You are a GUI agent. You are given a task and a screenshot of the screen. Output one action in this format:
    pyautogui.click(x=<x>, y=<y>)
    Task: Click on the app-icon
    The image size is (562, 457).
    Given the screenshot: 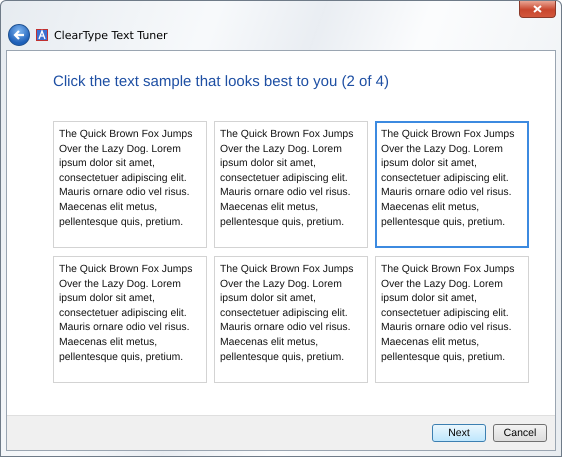 What is the action you would take?
    pyautogui.click(x=42, y=35)
    